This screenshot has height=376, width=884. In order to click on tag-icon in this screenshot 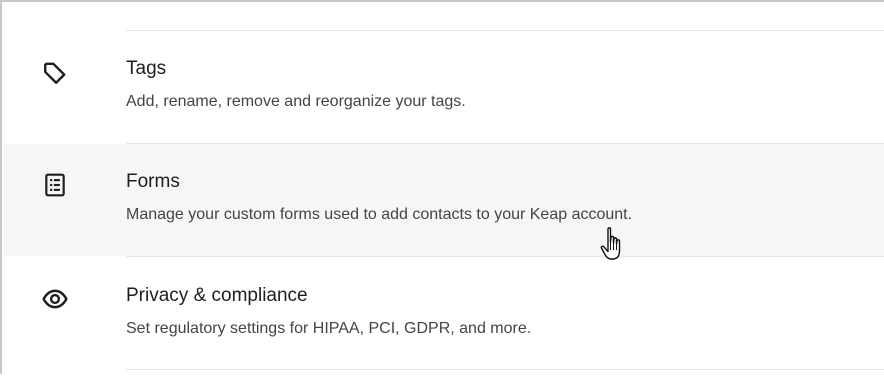, I will do `click(55, 73)`.